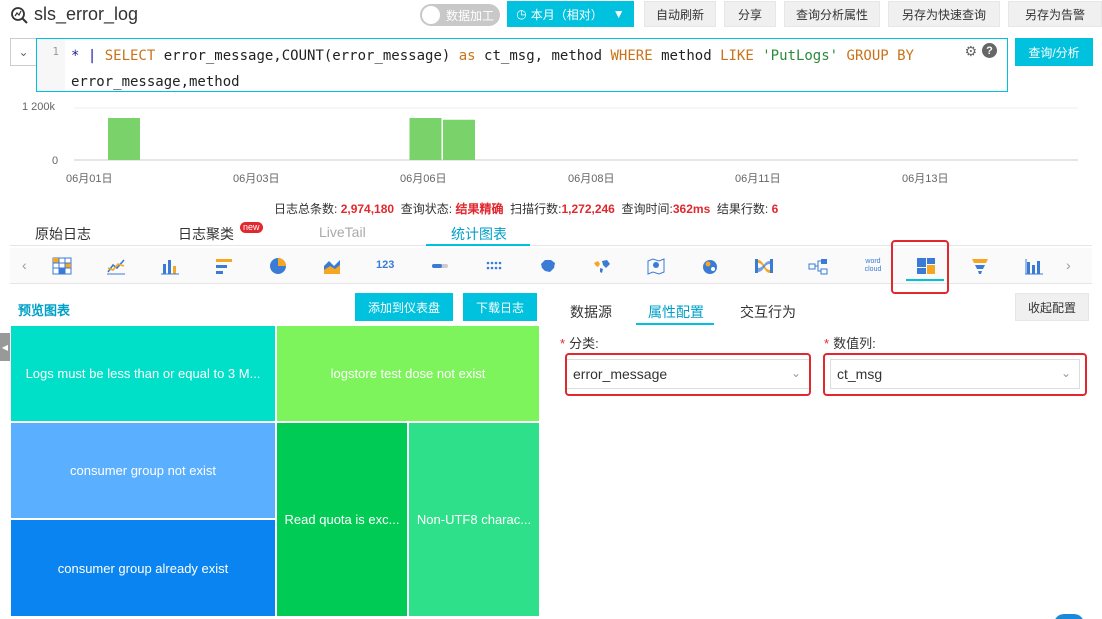  Describe the element at coordinates (536, 209) in the screenshot. I see `scan-label: 扫描行数:` at that location.